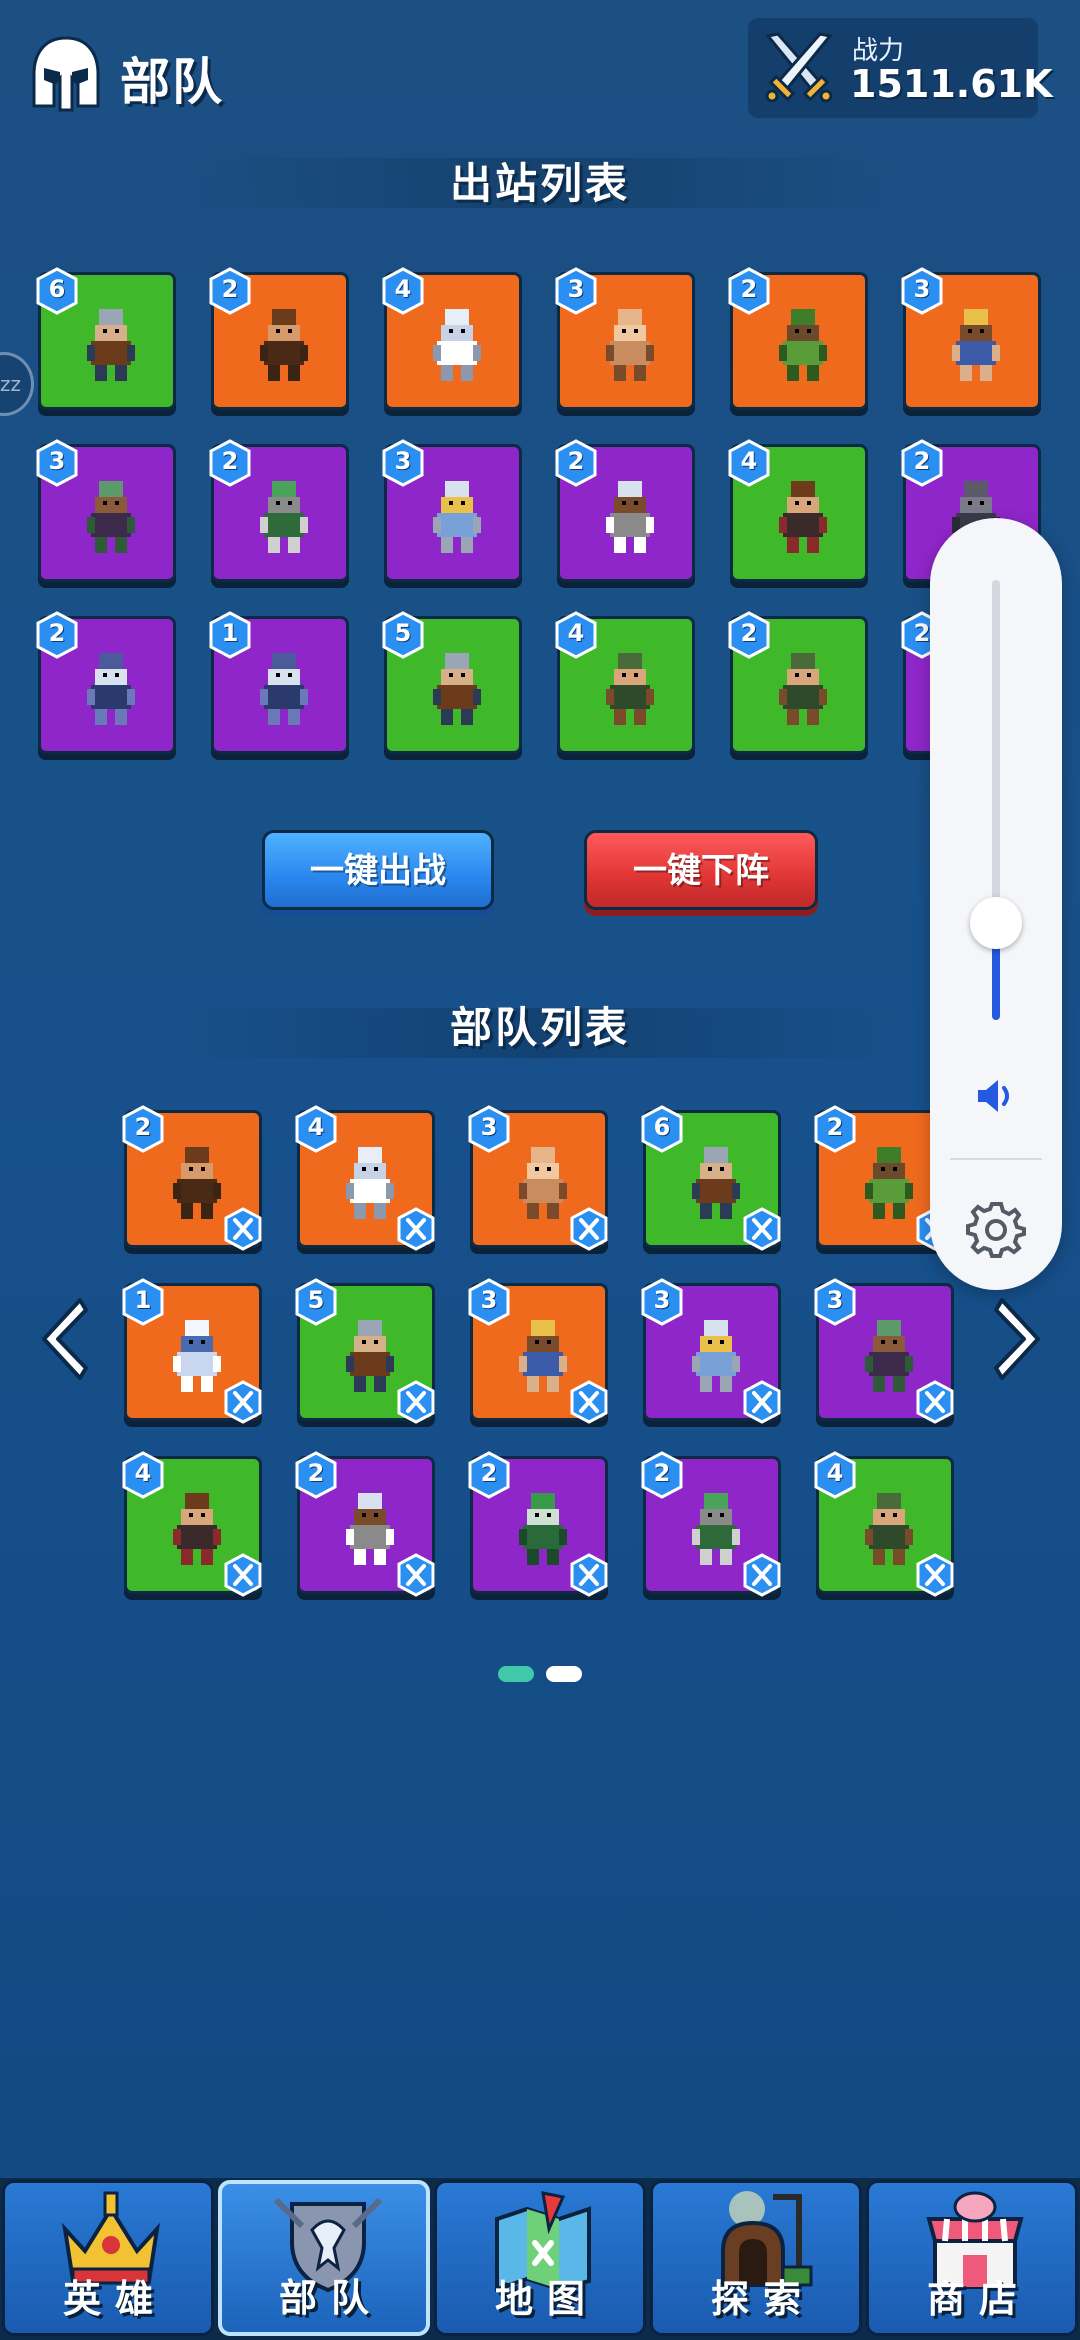  Describe the element at coordinates (630, 689) in the screenshot. I see `hooded-archer-sprite-icon` at that location.